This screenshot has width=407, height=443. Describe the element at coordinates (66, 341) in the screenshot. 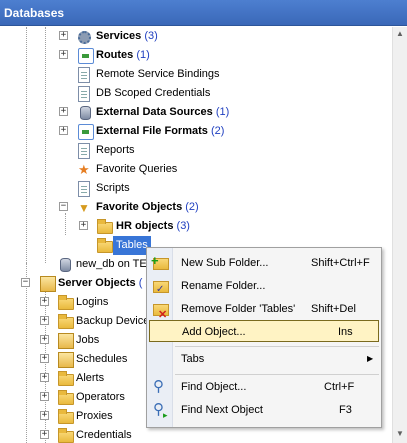

I see `jobs-icon` at that location.